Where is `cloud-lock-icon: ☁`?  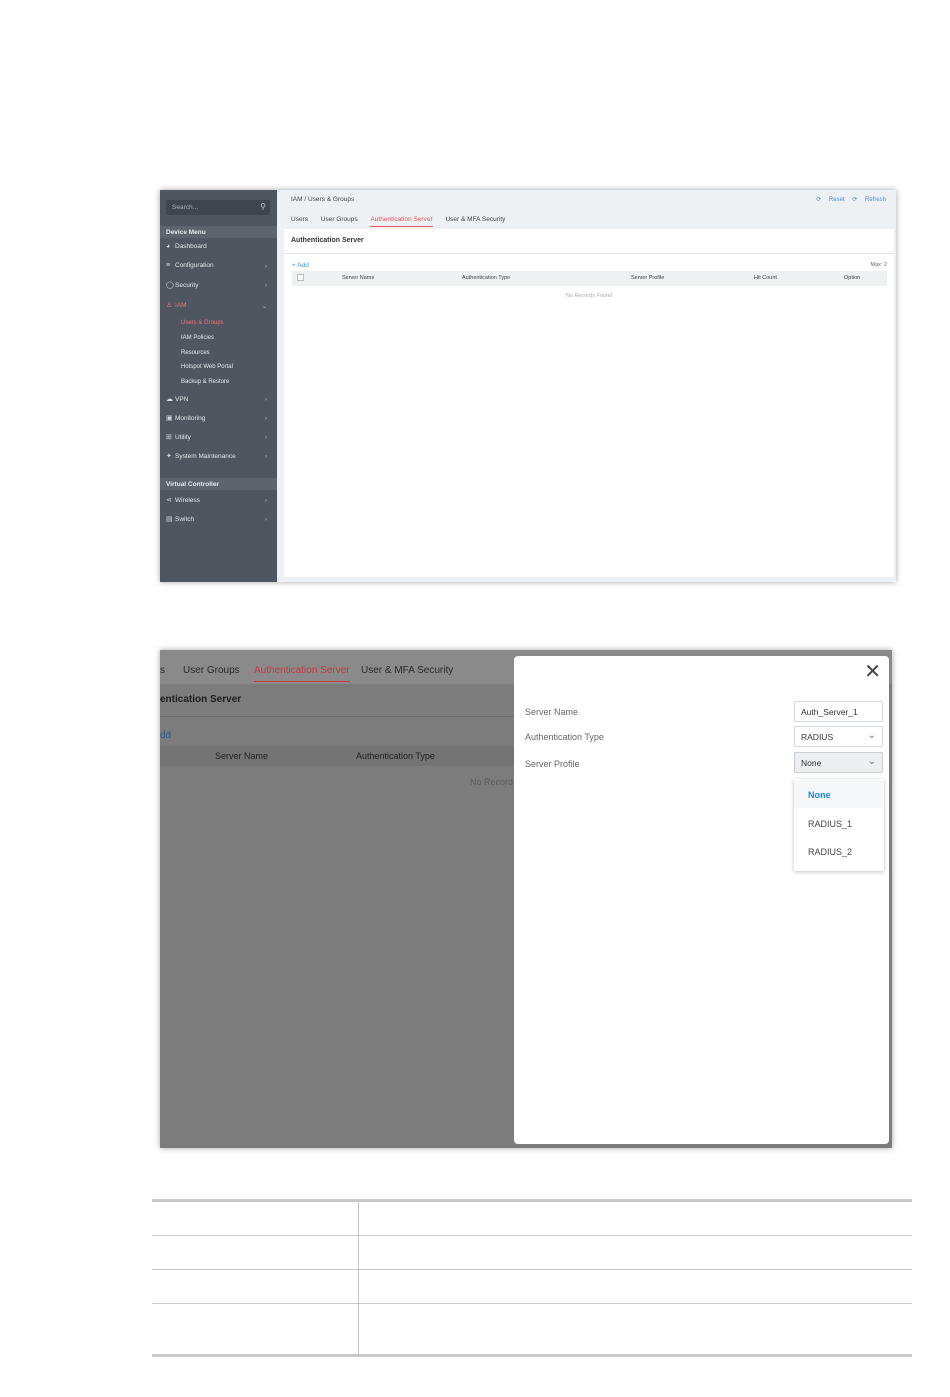
cloud-lock-icon: ☁ is located at coordinates (169, 399).